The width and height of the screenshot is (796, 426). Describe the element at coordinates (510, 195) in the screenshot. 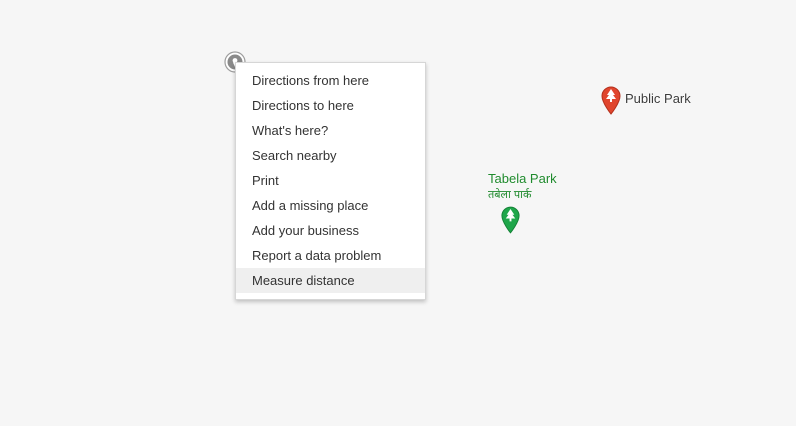

I see `poi-sublabel: तबेला पार्क` at that location.